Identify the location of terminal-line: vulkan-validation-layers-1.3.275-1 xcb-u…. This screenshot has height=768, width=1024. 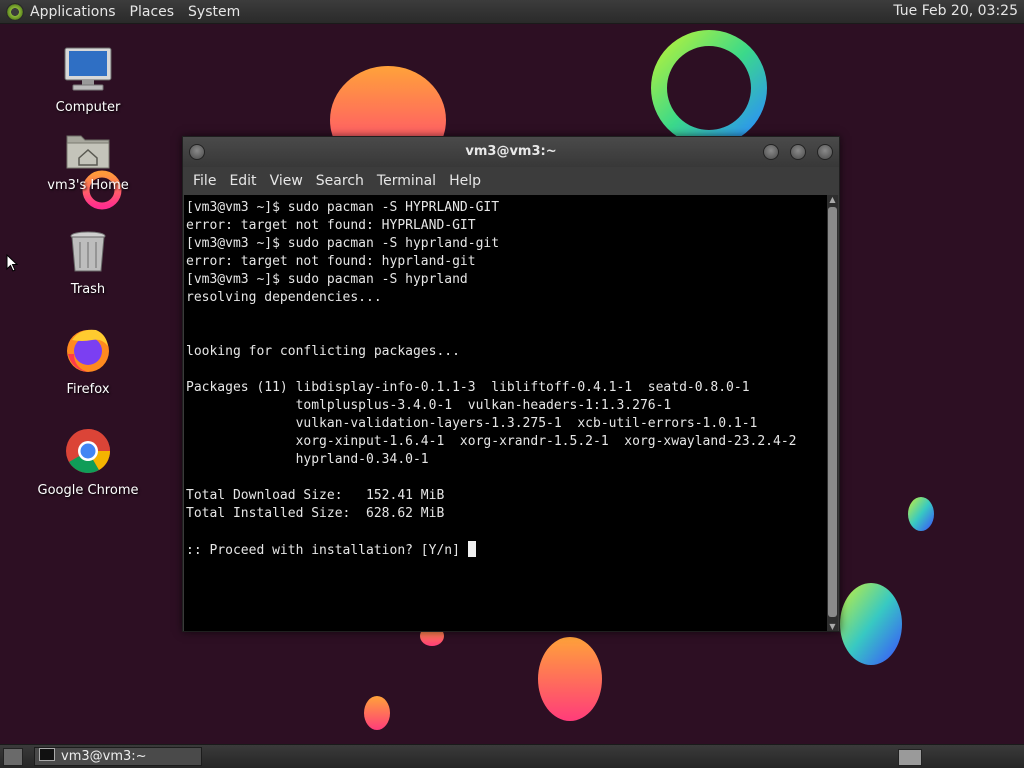
(472, 423).